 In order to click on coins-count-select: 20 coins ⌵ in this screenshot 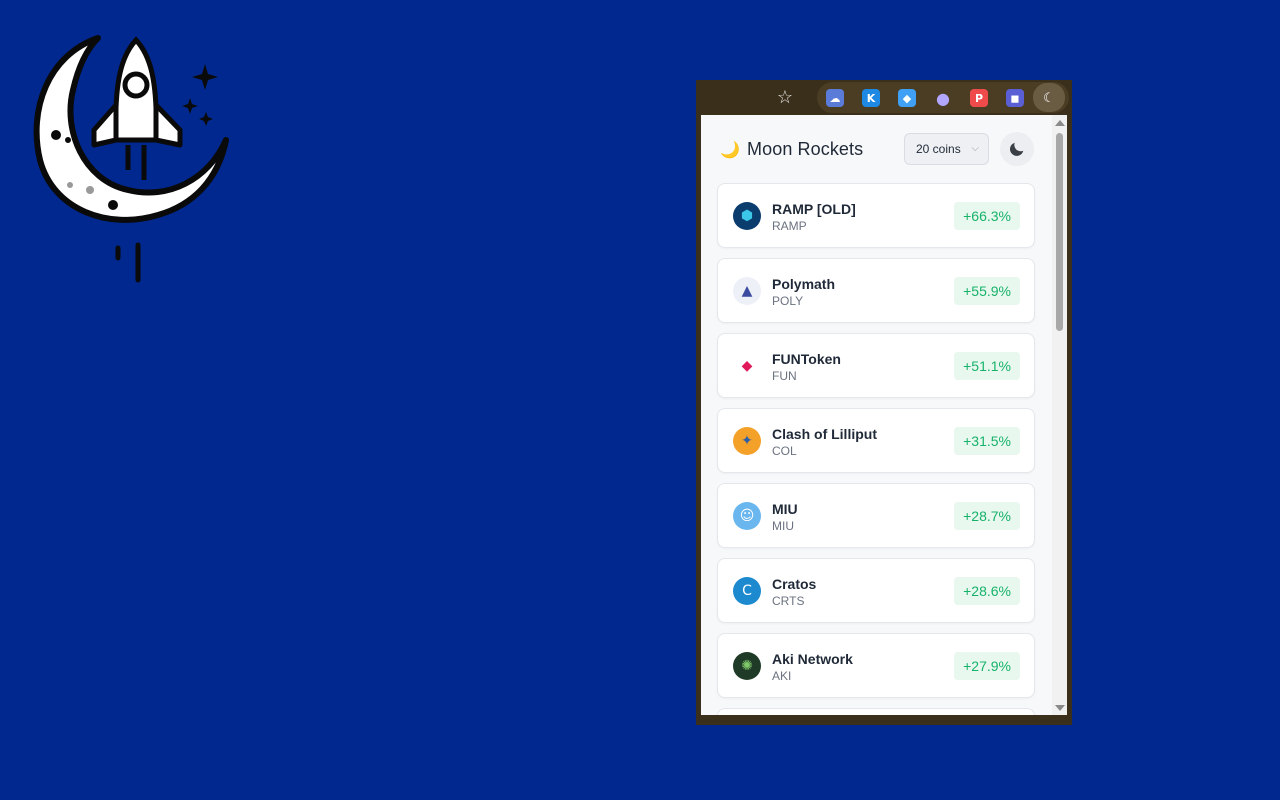, I will do `click(946, 149)`.